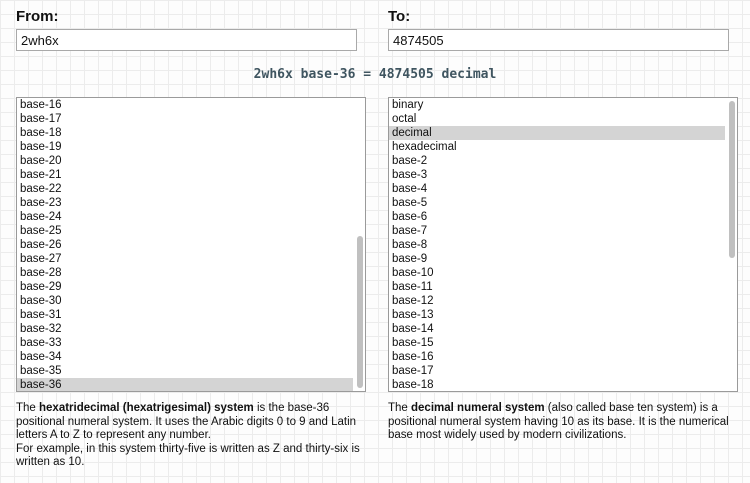  Describe the element at coordinates (37, 16) in the screenshot. I see `from-label: From:` at that location.